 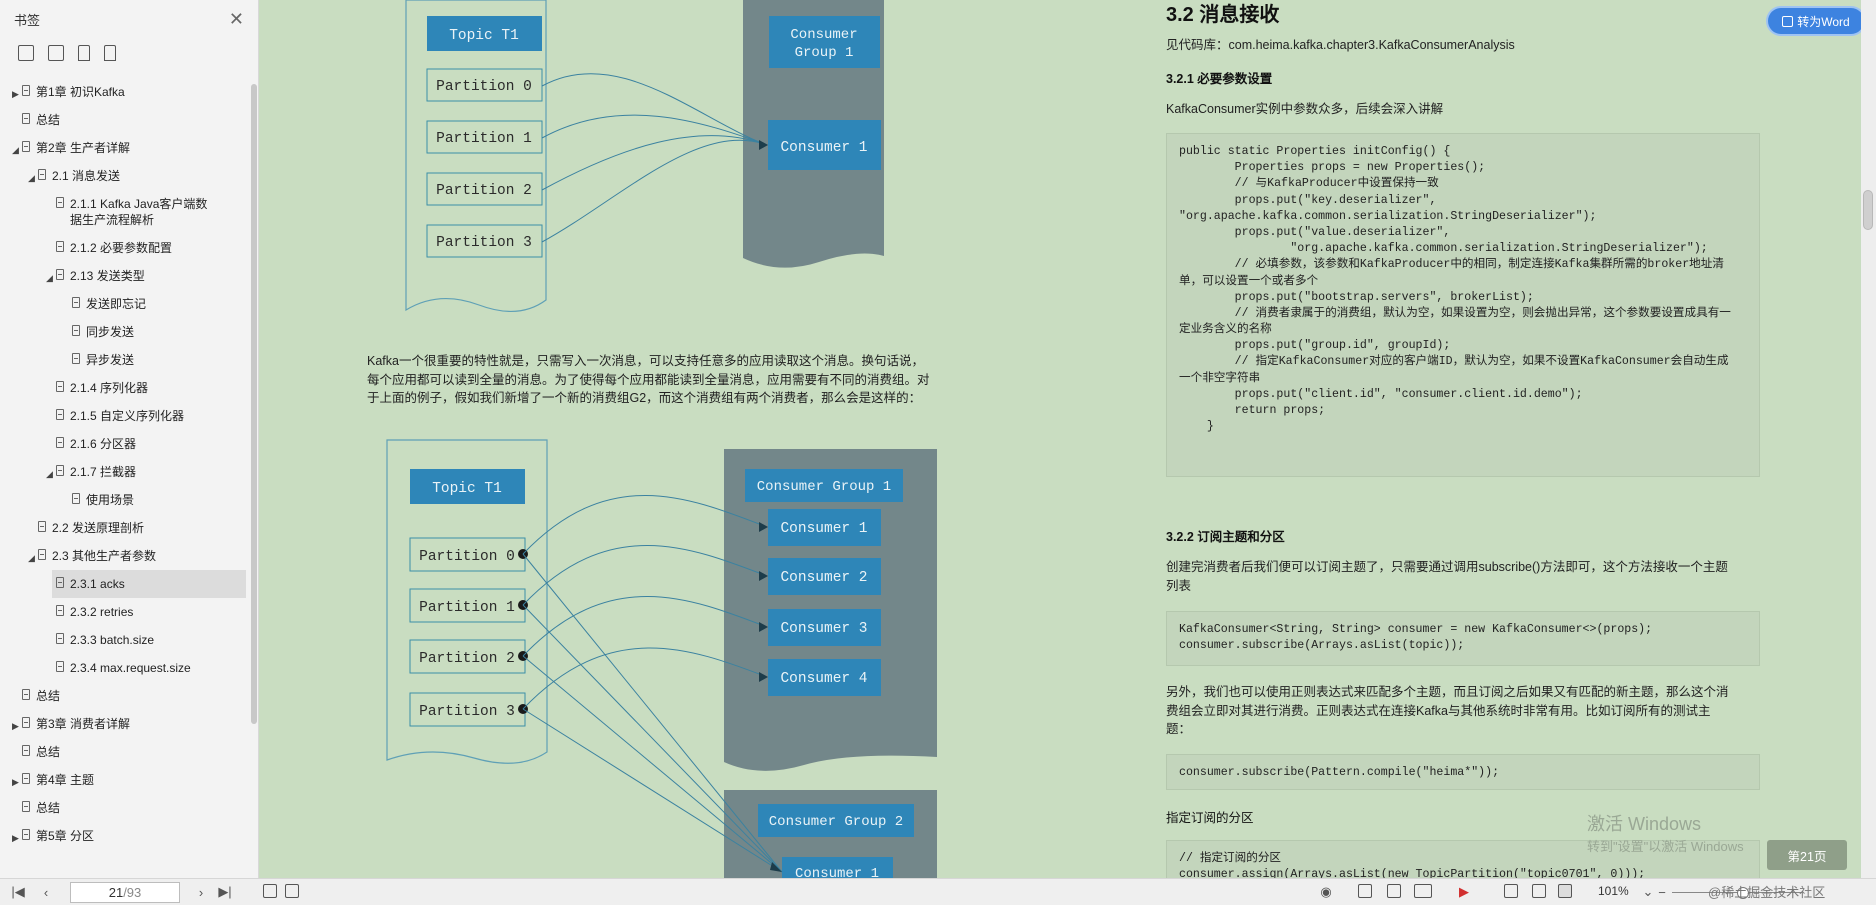 I want to click on sidebar-item: 发送即忘记, so click(x=125, y=304).